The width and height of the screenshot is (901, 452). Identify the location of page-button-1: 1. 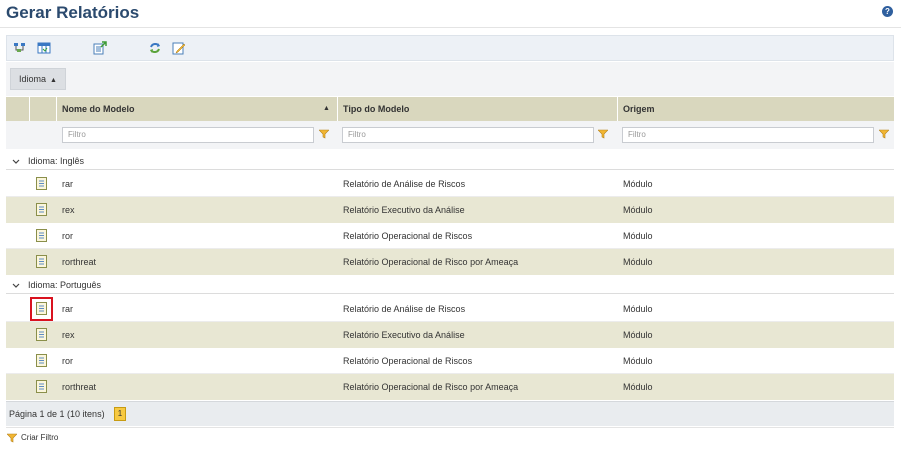
(120, 414).